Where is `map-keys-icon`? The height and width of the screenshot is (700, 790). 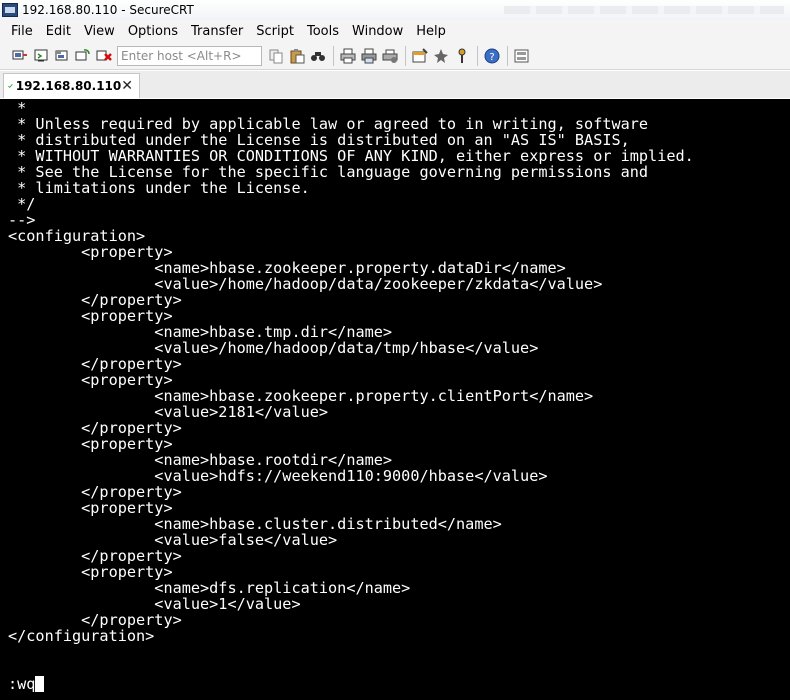
map-keys-icon is located at coordinates (441, 56).